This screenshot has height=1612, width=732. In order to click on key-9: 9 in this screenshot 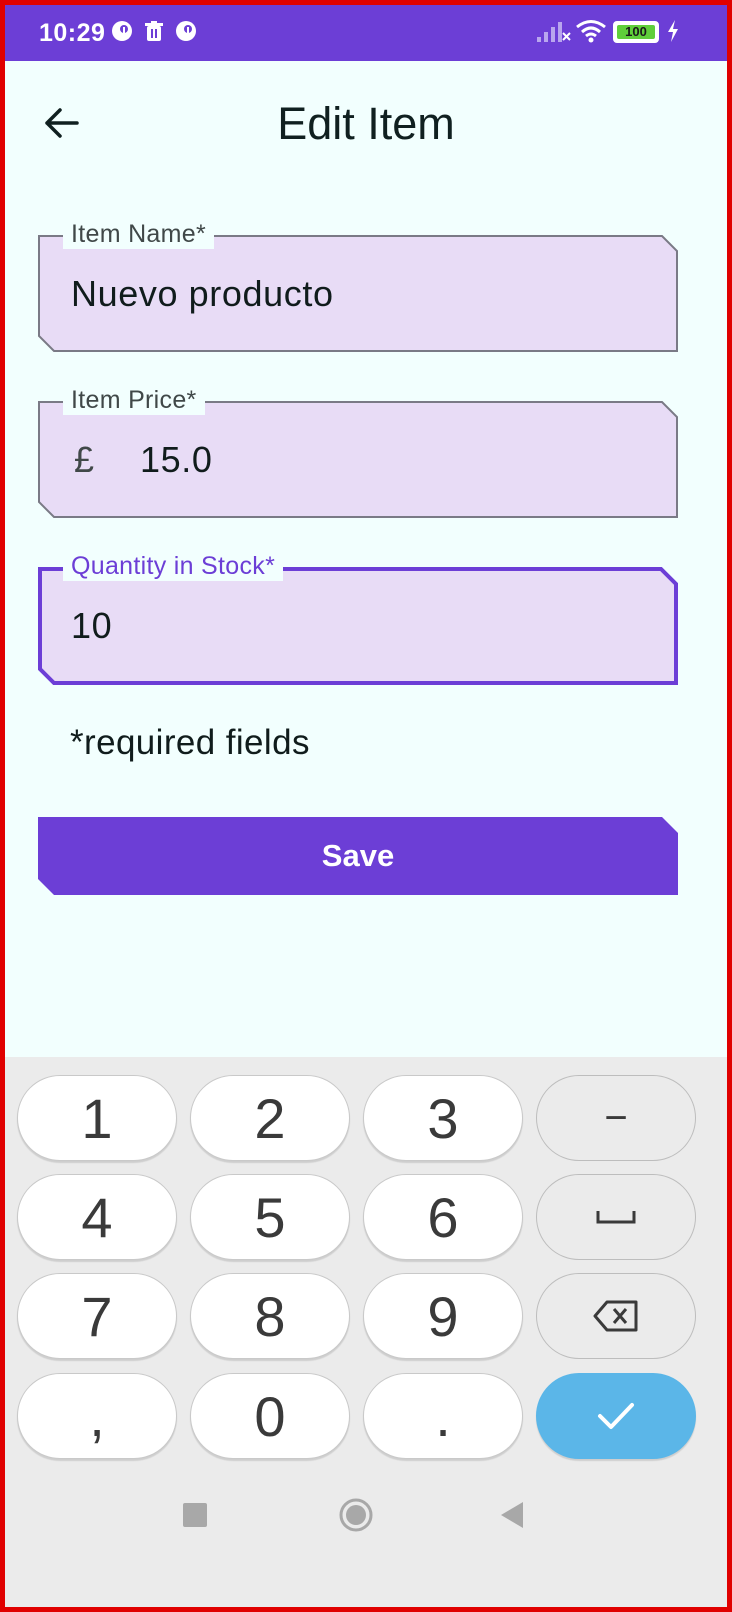, I will do `click(443, 1316)`.